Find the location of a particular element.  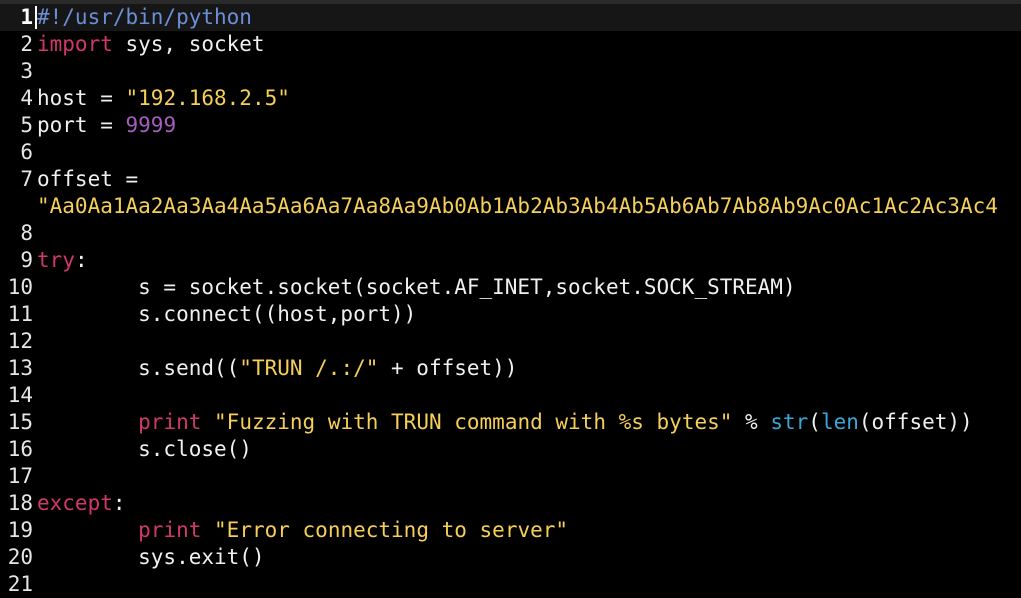

code-line-21: 21 is located at coordinates (510, 584).